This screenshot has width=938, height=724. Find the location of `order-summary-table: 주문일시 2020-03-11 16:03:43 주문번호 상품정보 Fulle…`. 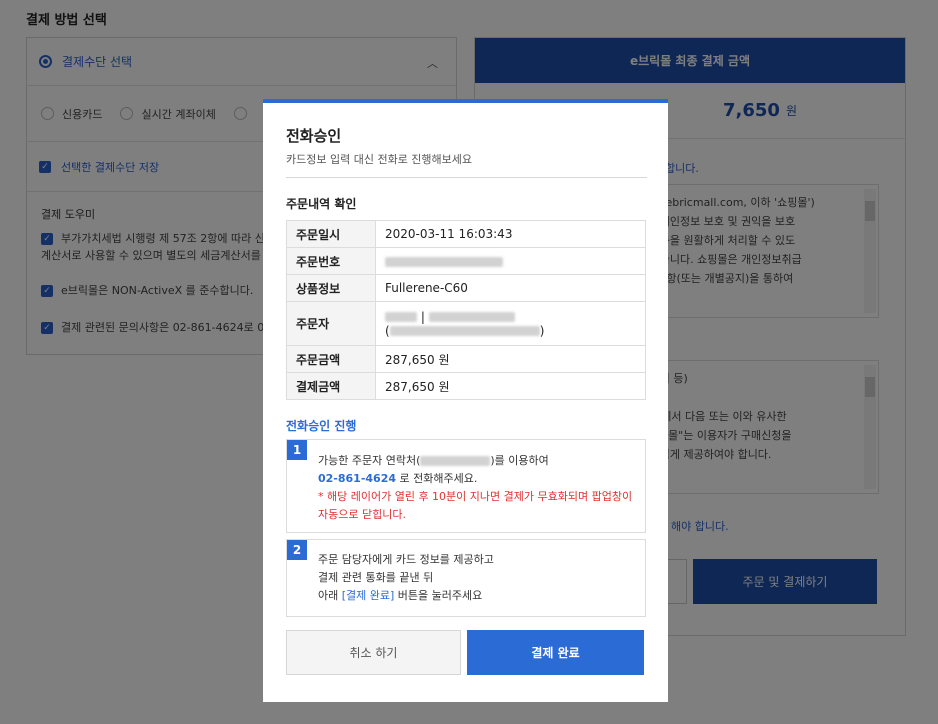

order-summary-table: 주문일시 2020-03-11 16:03:43 주문번호 상품정보 Fulle… is located at coordinates (466, 310).